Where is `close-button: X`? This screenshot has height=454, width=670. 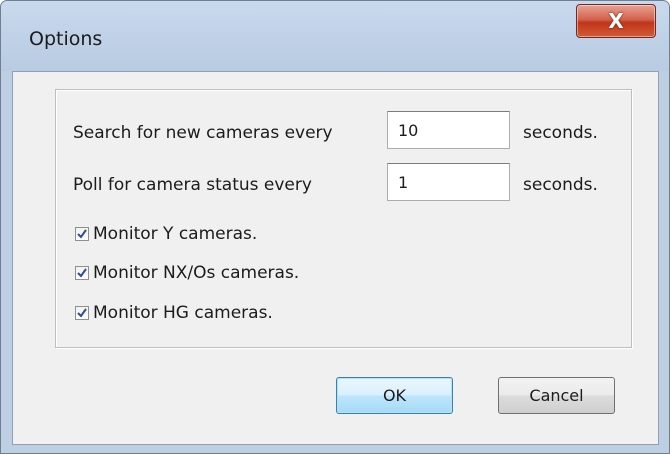 close-button: X is located at coordinates (616, 21).